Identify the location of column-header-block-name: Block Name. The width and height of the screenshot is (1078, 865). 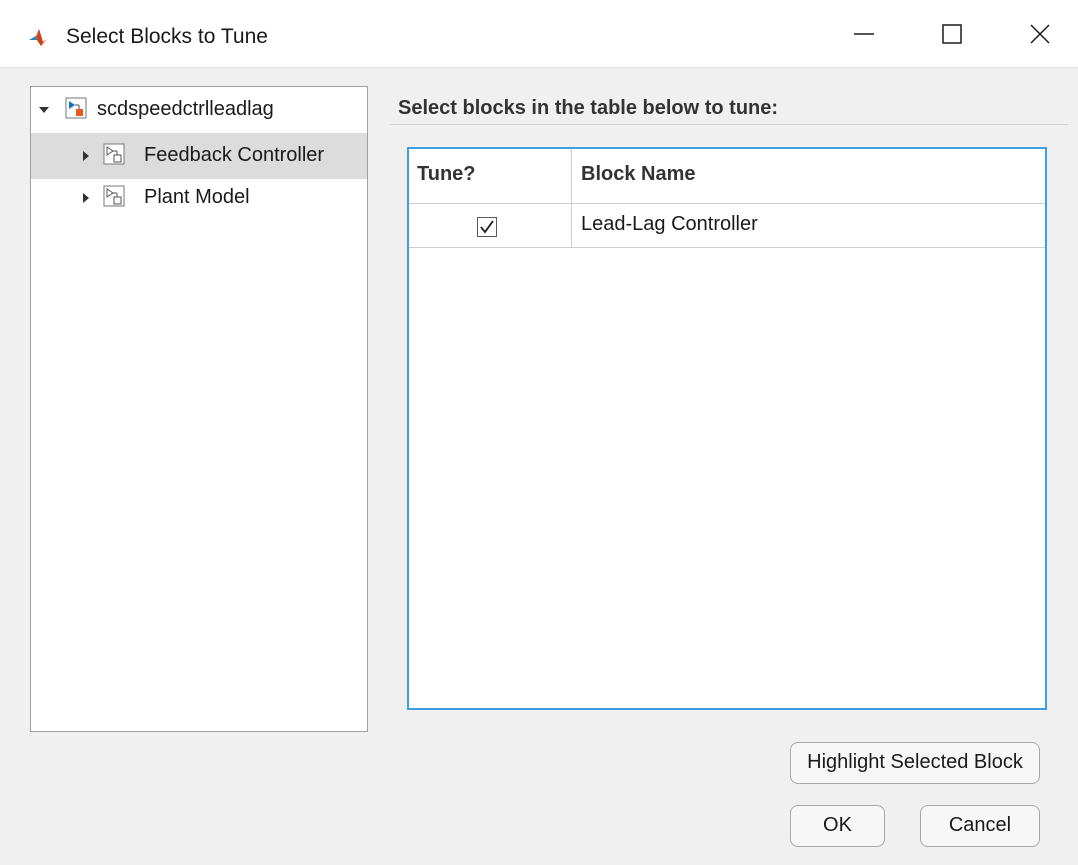
(638, 174).